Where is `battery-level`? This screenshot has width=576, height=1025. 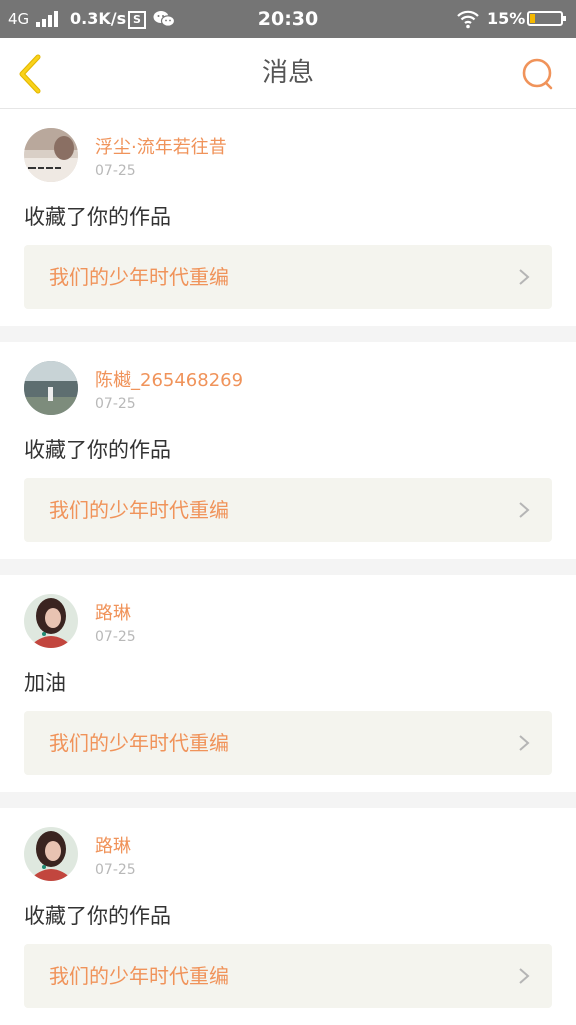 battery-level is located at coordinates (532, 18).